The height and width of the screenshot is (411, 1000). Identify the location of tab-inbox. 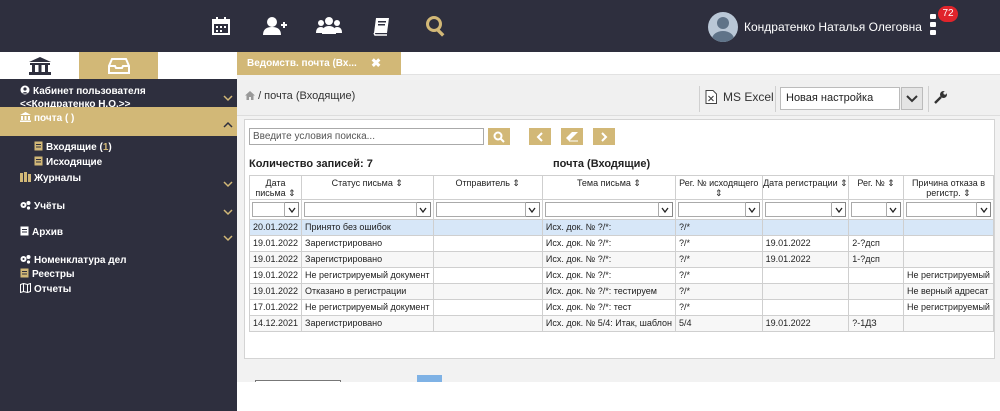
(118, 65).